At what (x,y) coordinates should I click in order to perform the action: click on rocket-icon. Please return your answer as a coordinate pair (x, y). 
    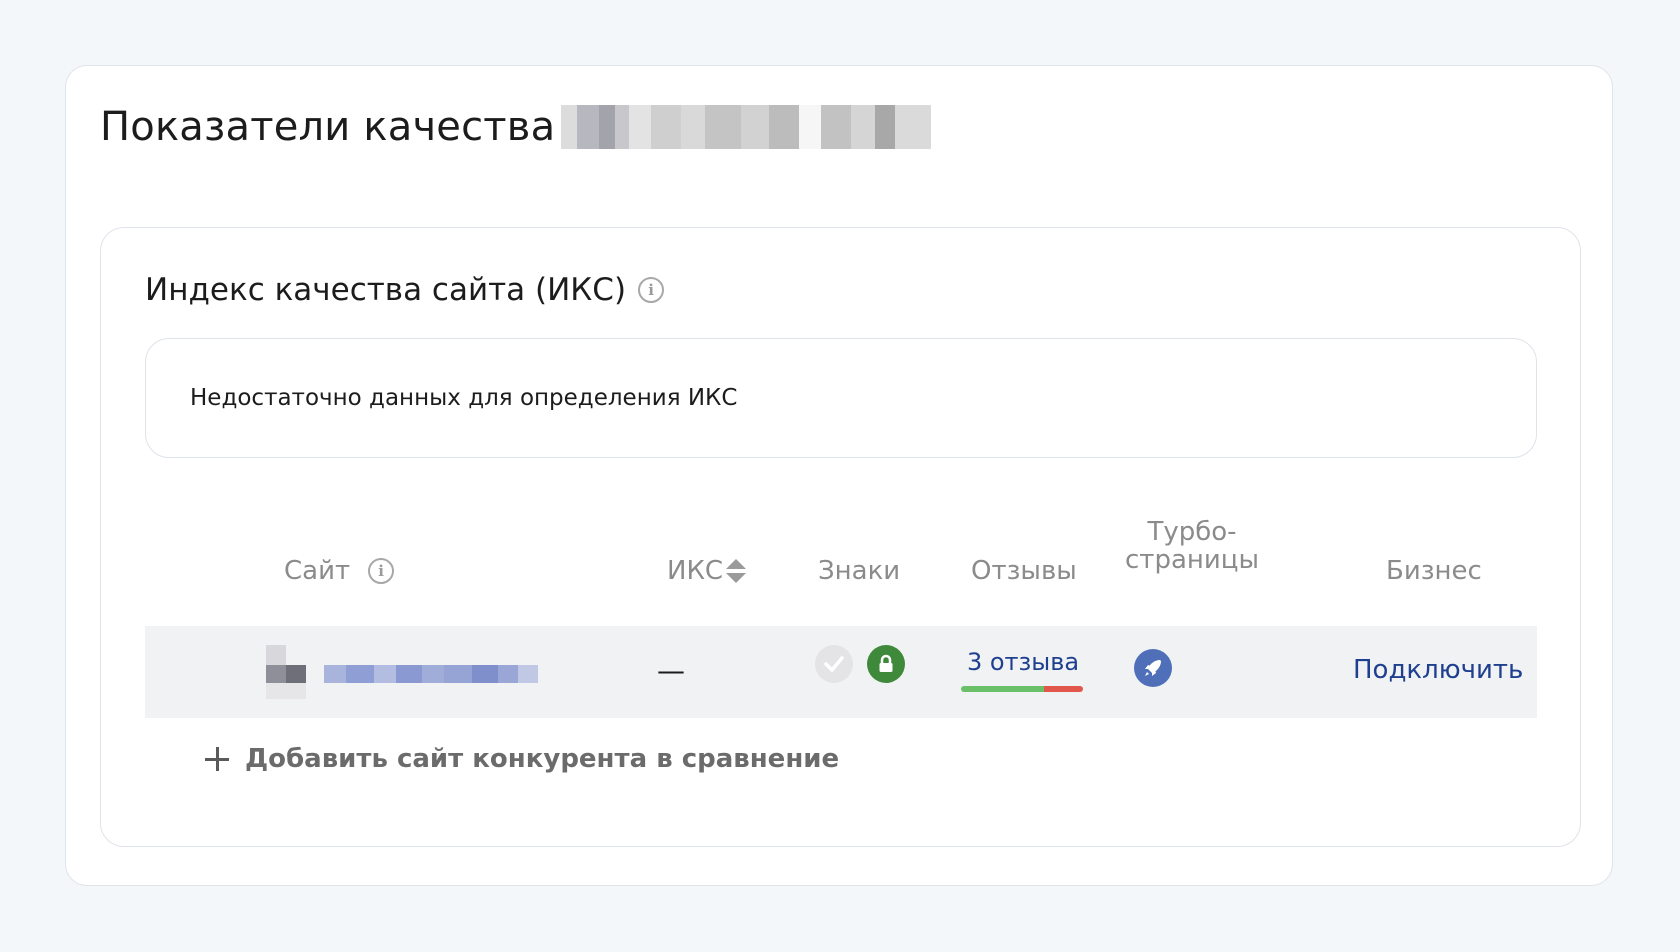
    Looking at the image, I should click on (1153, 668).